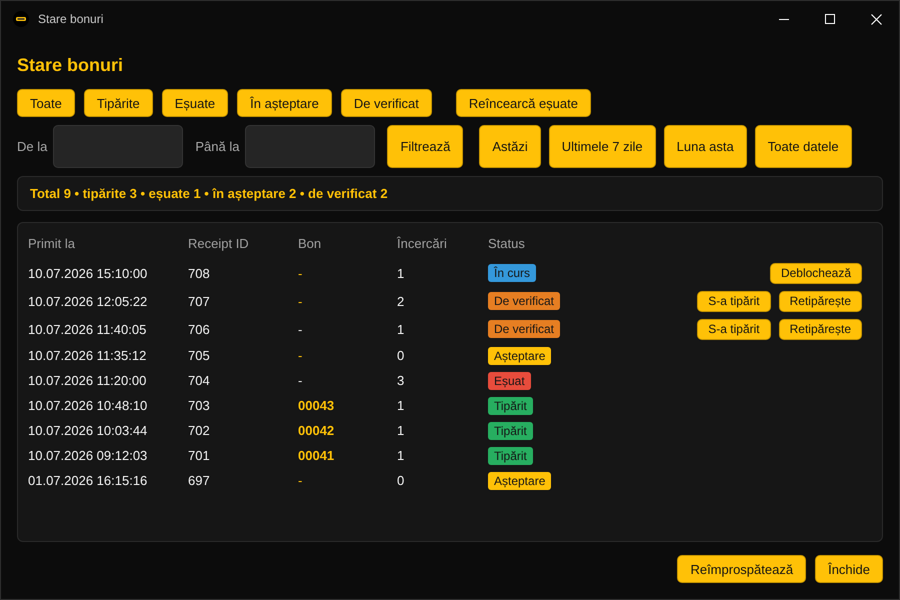 The width and height of the screenshot is (900, 600). What do you see at coordinates (88, 301) in the screenshot?
I see `received-cell: 10.07.2026 12:05:22` at bounding box center [88, 301].